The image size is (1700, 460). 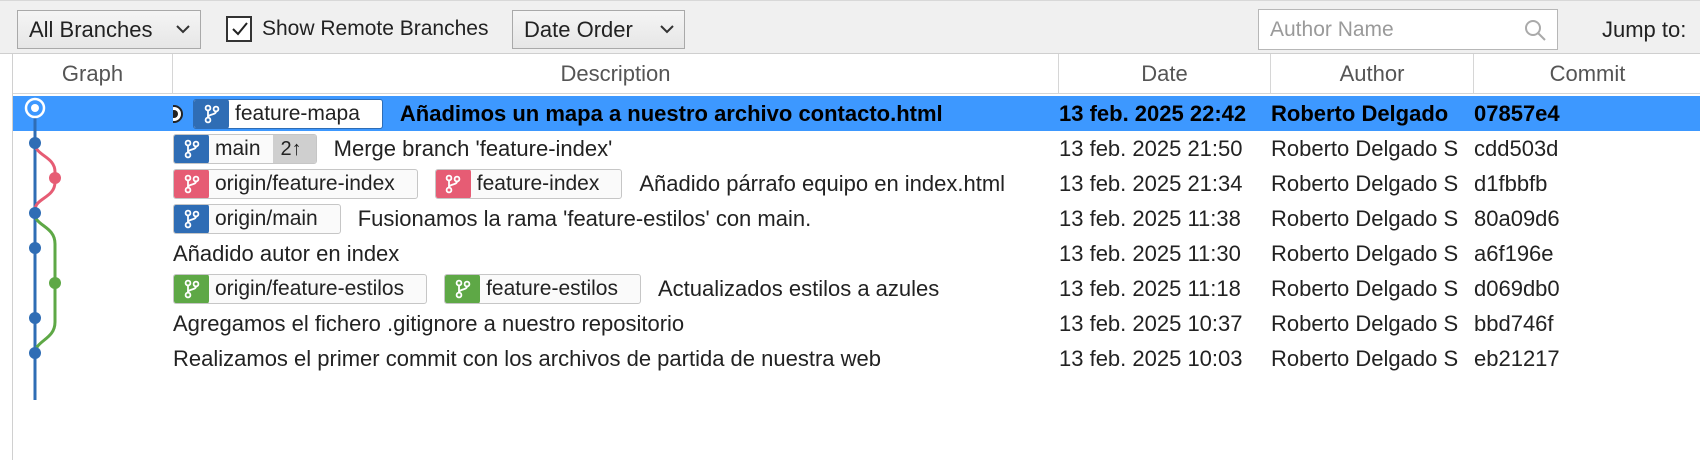 I want to click on branch-tag: main 2↑, so click(x=245, y=148).